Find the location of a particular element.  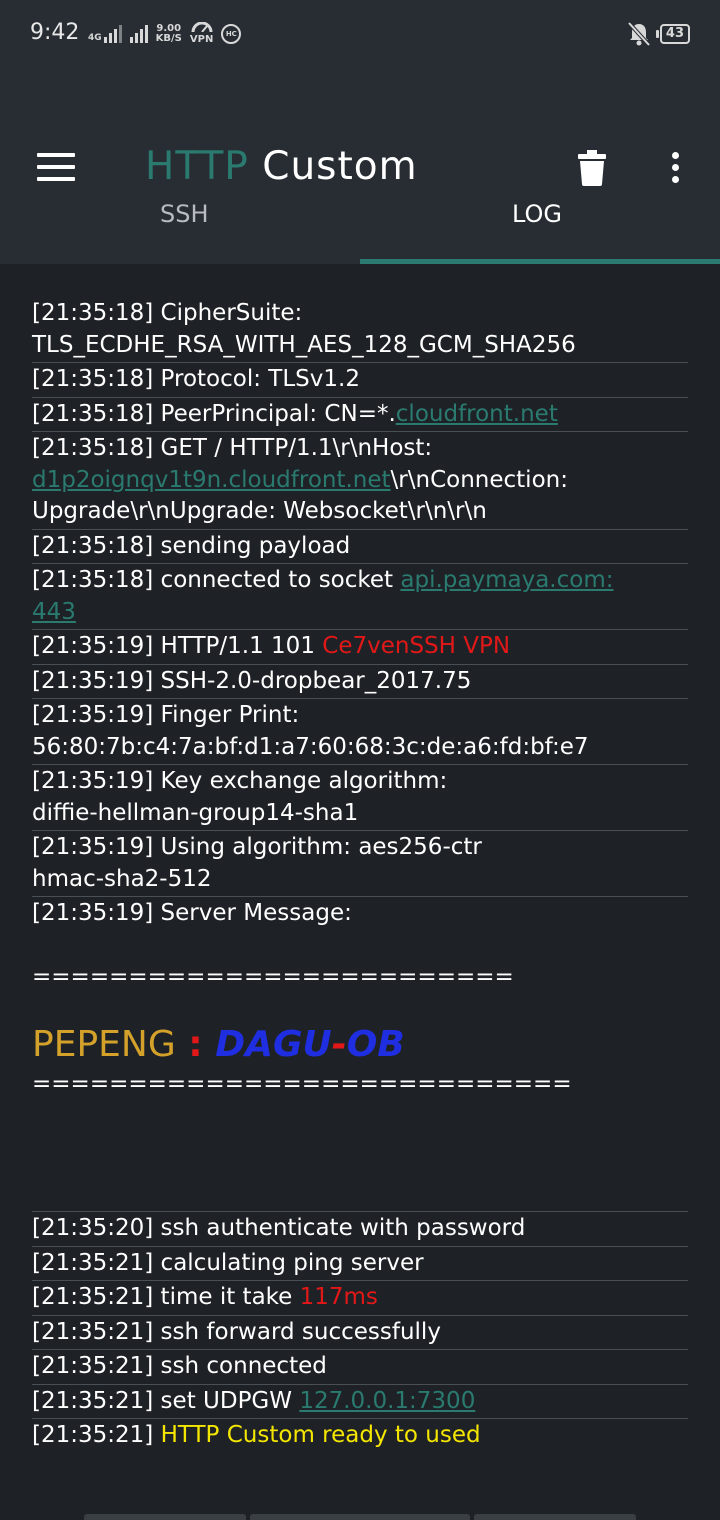

log-text: TLS_ECDHE_RSA_WITH_AES_128_GCM_SHA256 is located at coordinates (304, 344).